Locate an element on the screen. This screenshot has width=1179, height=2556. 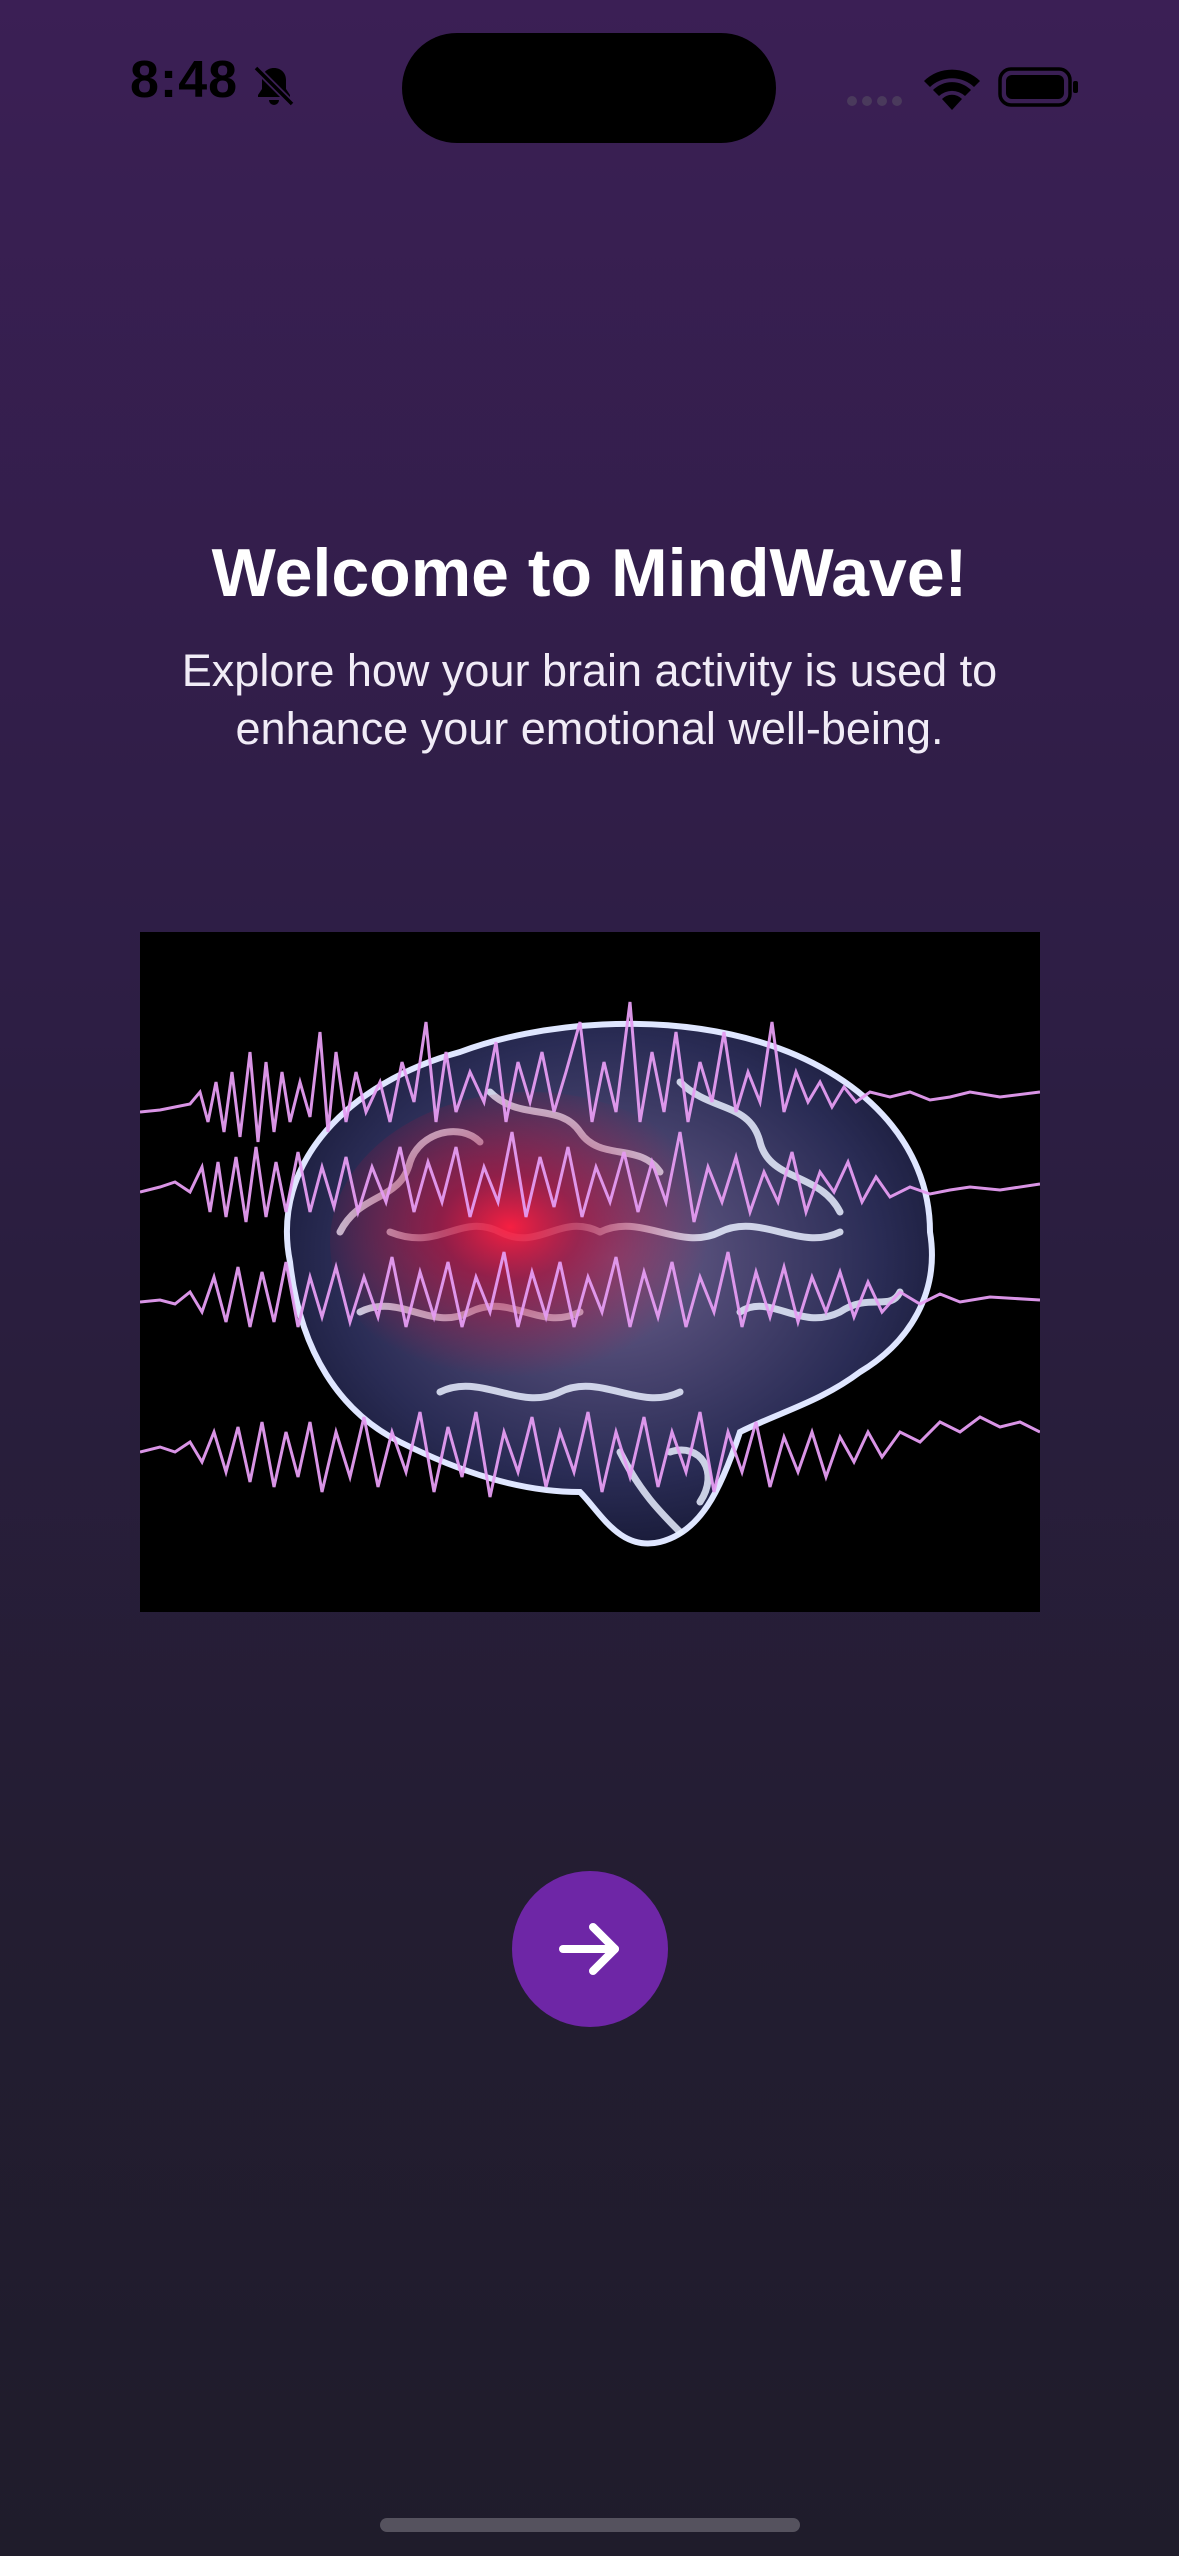
status-bar: 8:48 is located at coordinates (589, 85).